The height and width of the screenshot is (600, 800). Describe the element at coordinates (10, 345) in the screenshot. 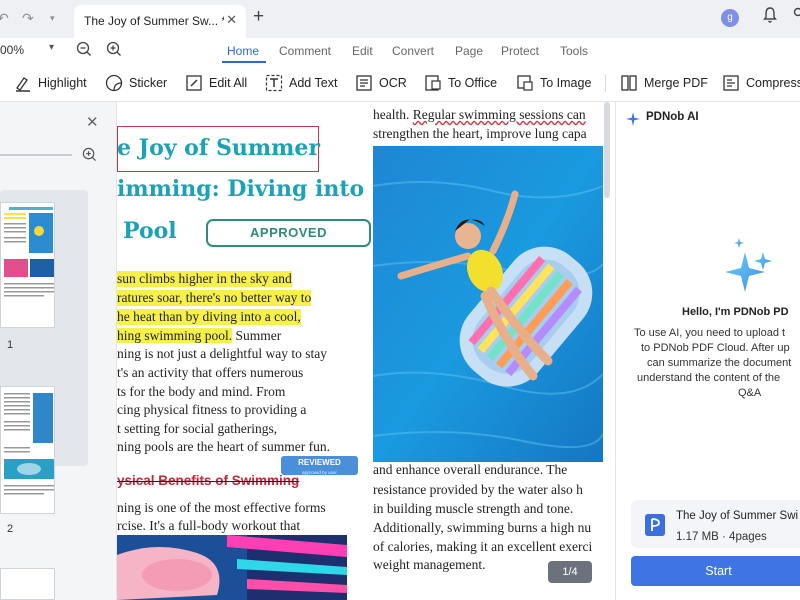

I see `page-number-1: 1` at that location.